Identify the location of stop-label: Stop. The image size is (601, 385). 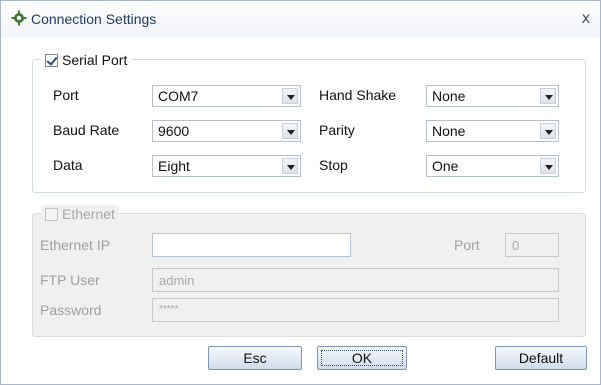
(333, 165).